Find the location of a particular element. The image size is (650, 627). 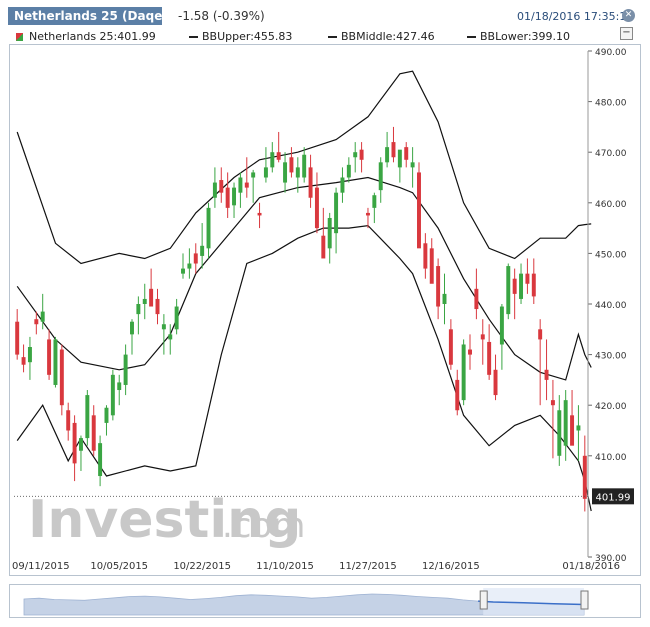

range-navigator is located at coordinates (325, 601).